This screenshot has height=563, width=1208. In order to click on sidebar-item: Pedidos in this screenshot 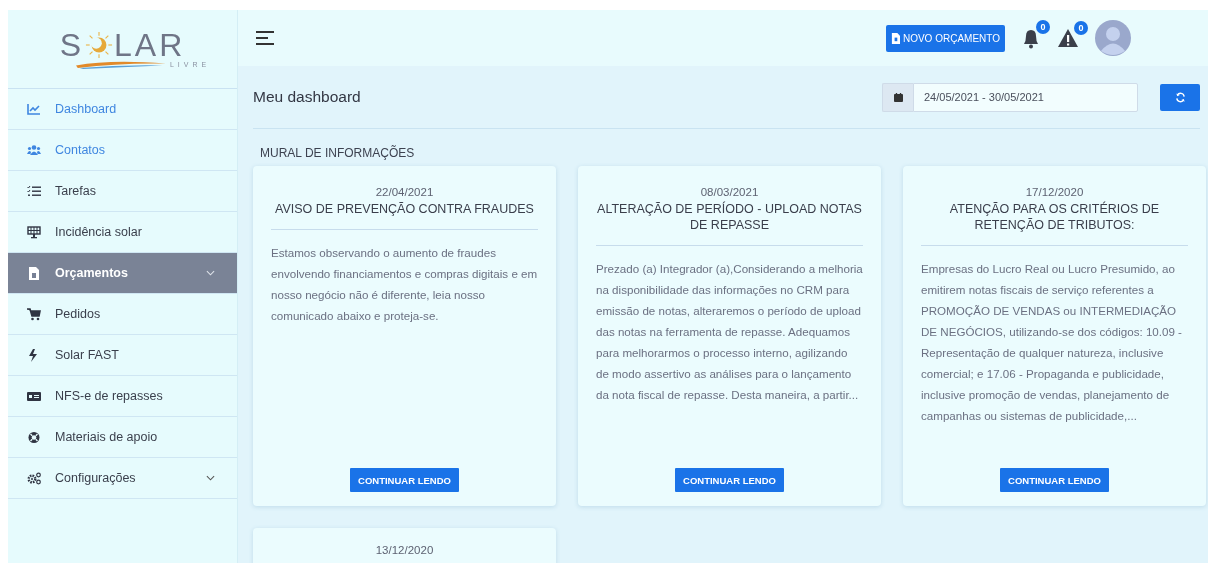, I will do `click(122, 314)`.